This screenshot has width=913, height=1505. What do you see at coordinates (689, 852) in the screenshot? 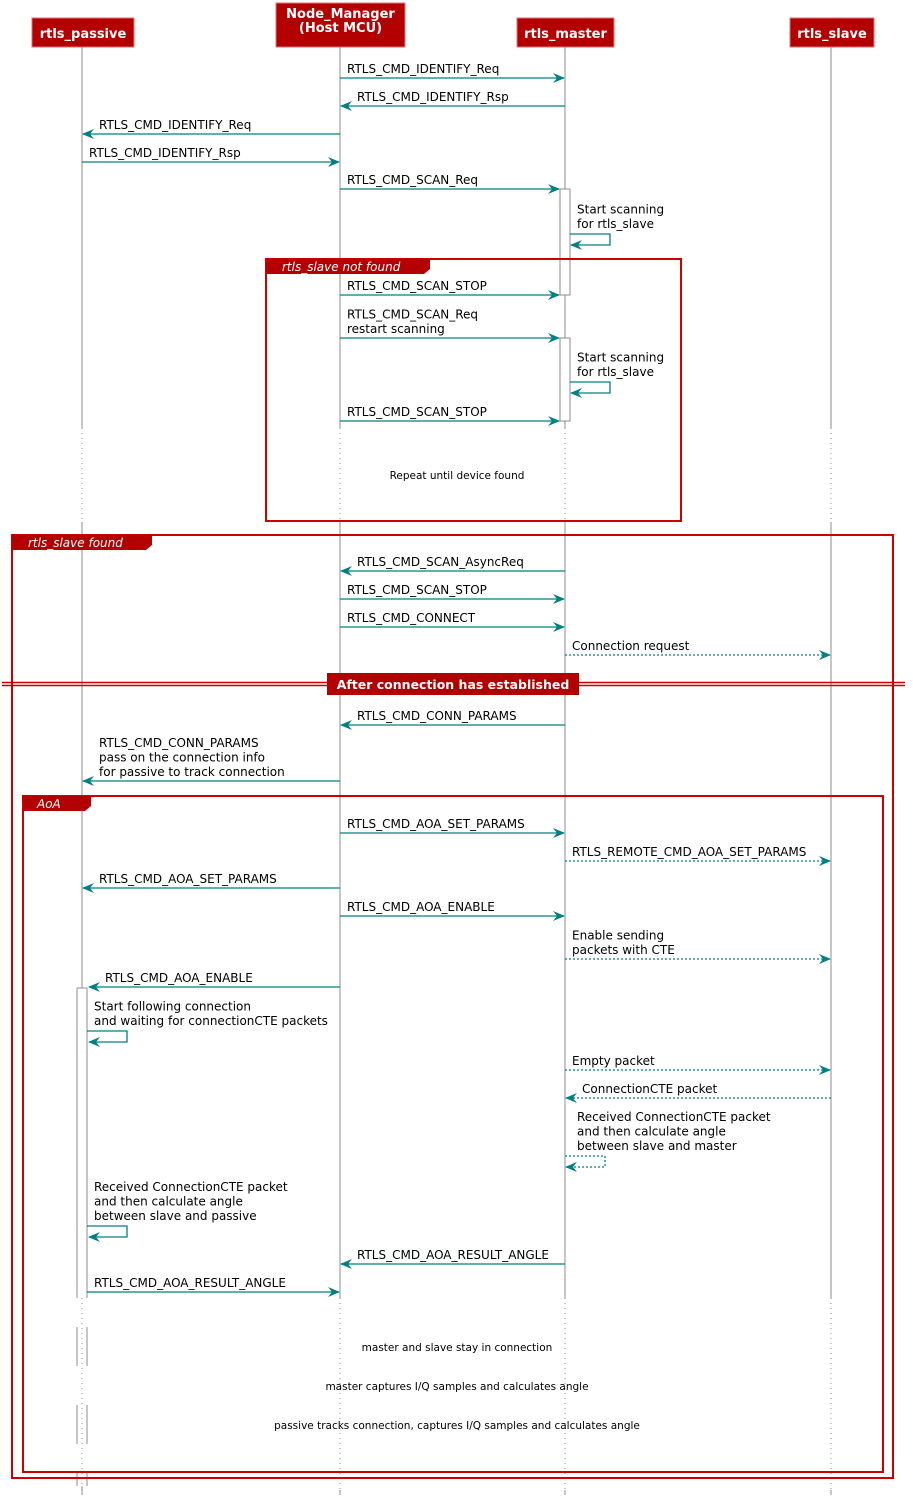
I see `message-label: RTLS_REMOTE_CMD_AOA_SET_PARAMS` at bounding box center [689, 852].